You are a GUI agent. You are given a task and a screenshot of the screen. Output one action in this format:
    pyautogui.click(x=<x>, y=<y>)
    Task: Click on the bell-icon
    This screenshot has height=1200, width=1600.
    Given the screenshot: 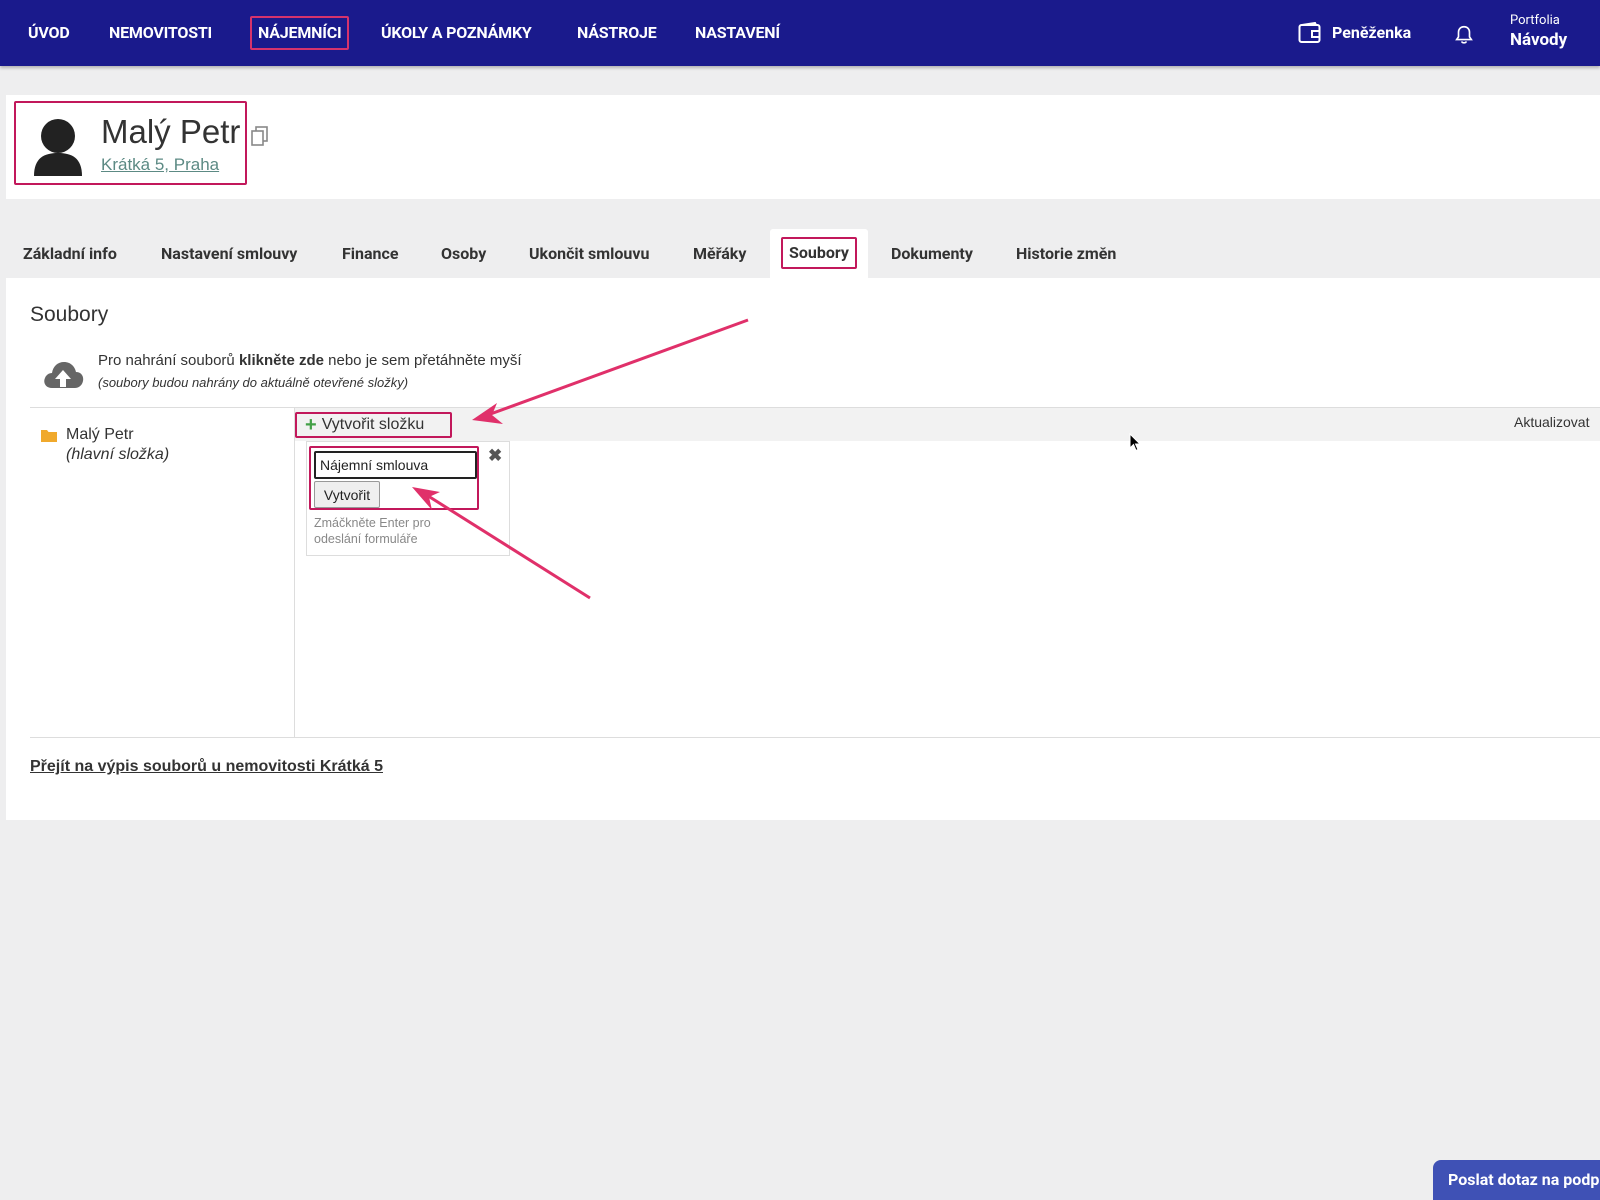 What is the action you would take?
    pyautogui.click(x=1464, y=35)
    